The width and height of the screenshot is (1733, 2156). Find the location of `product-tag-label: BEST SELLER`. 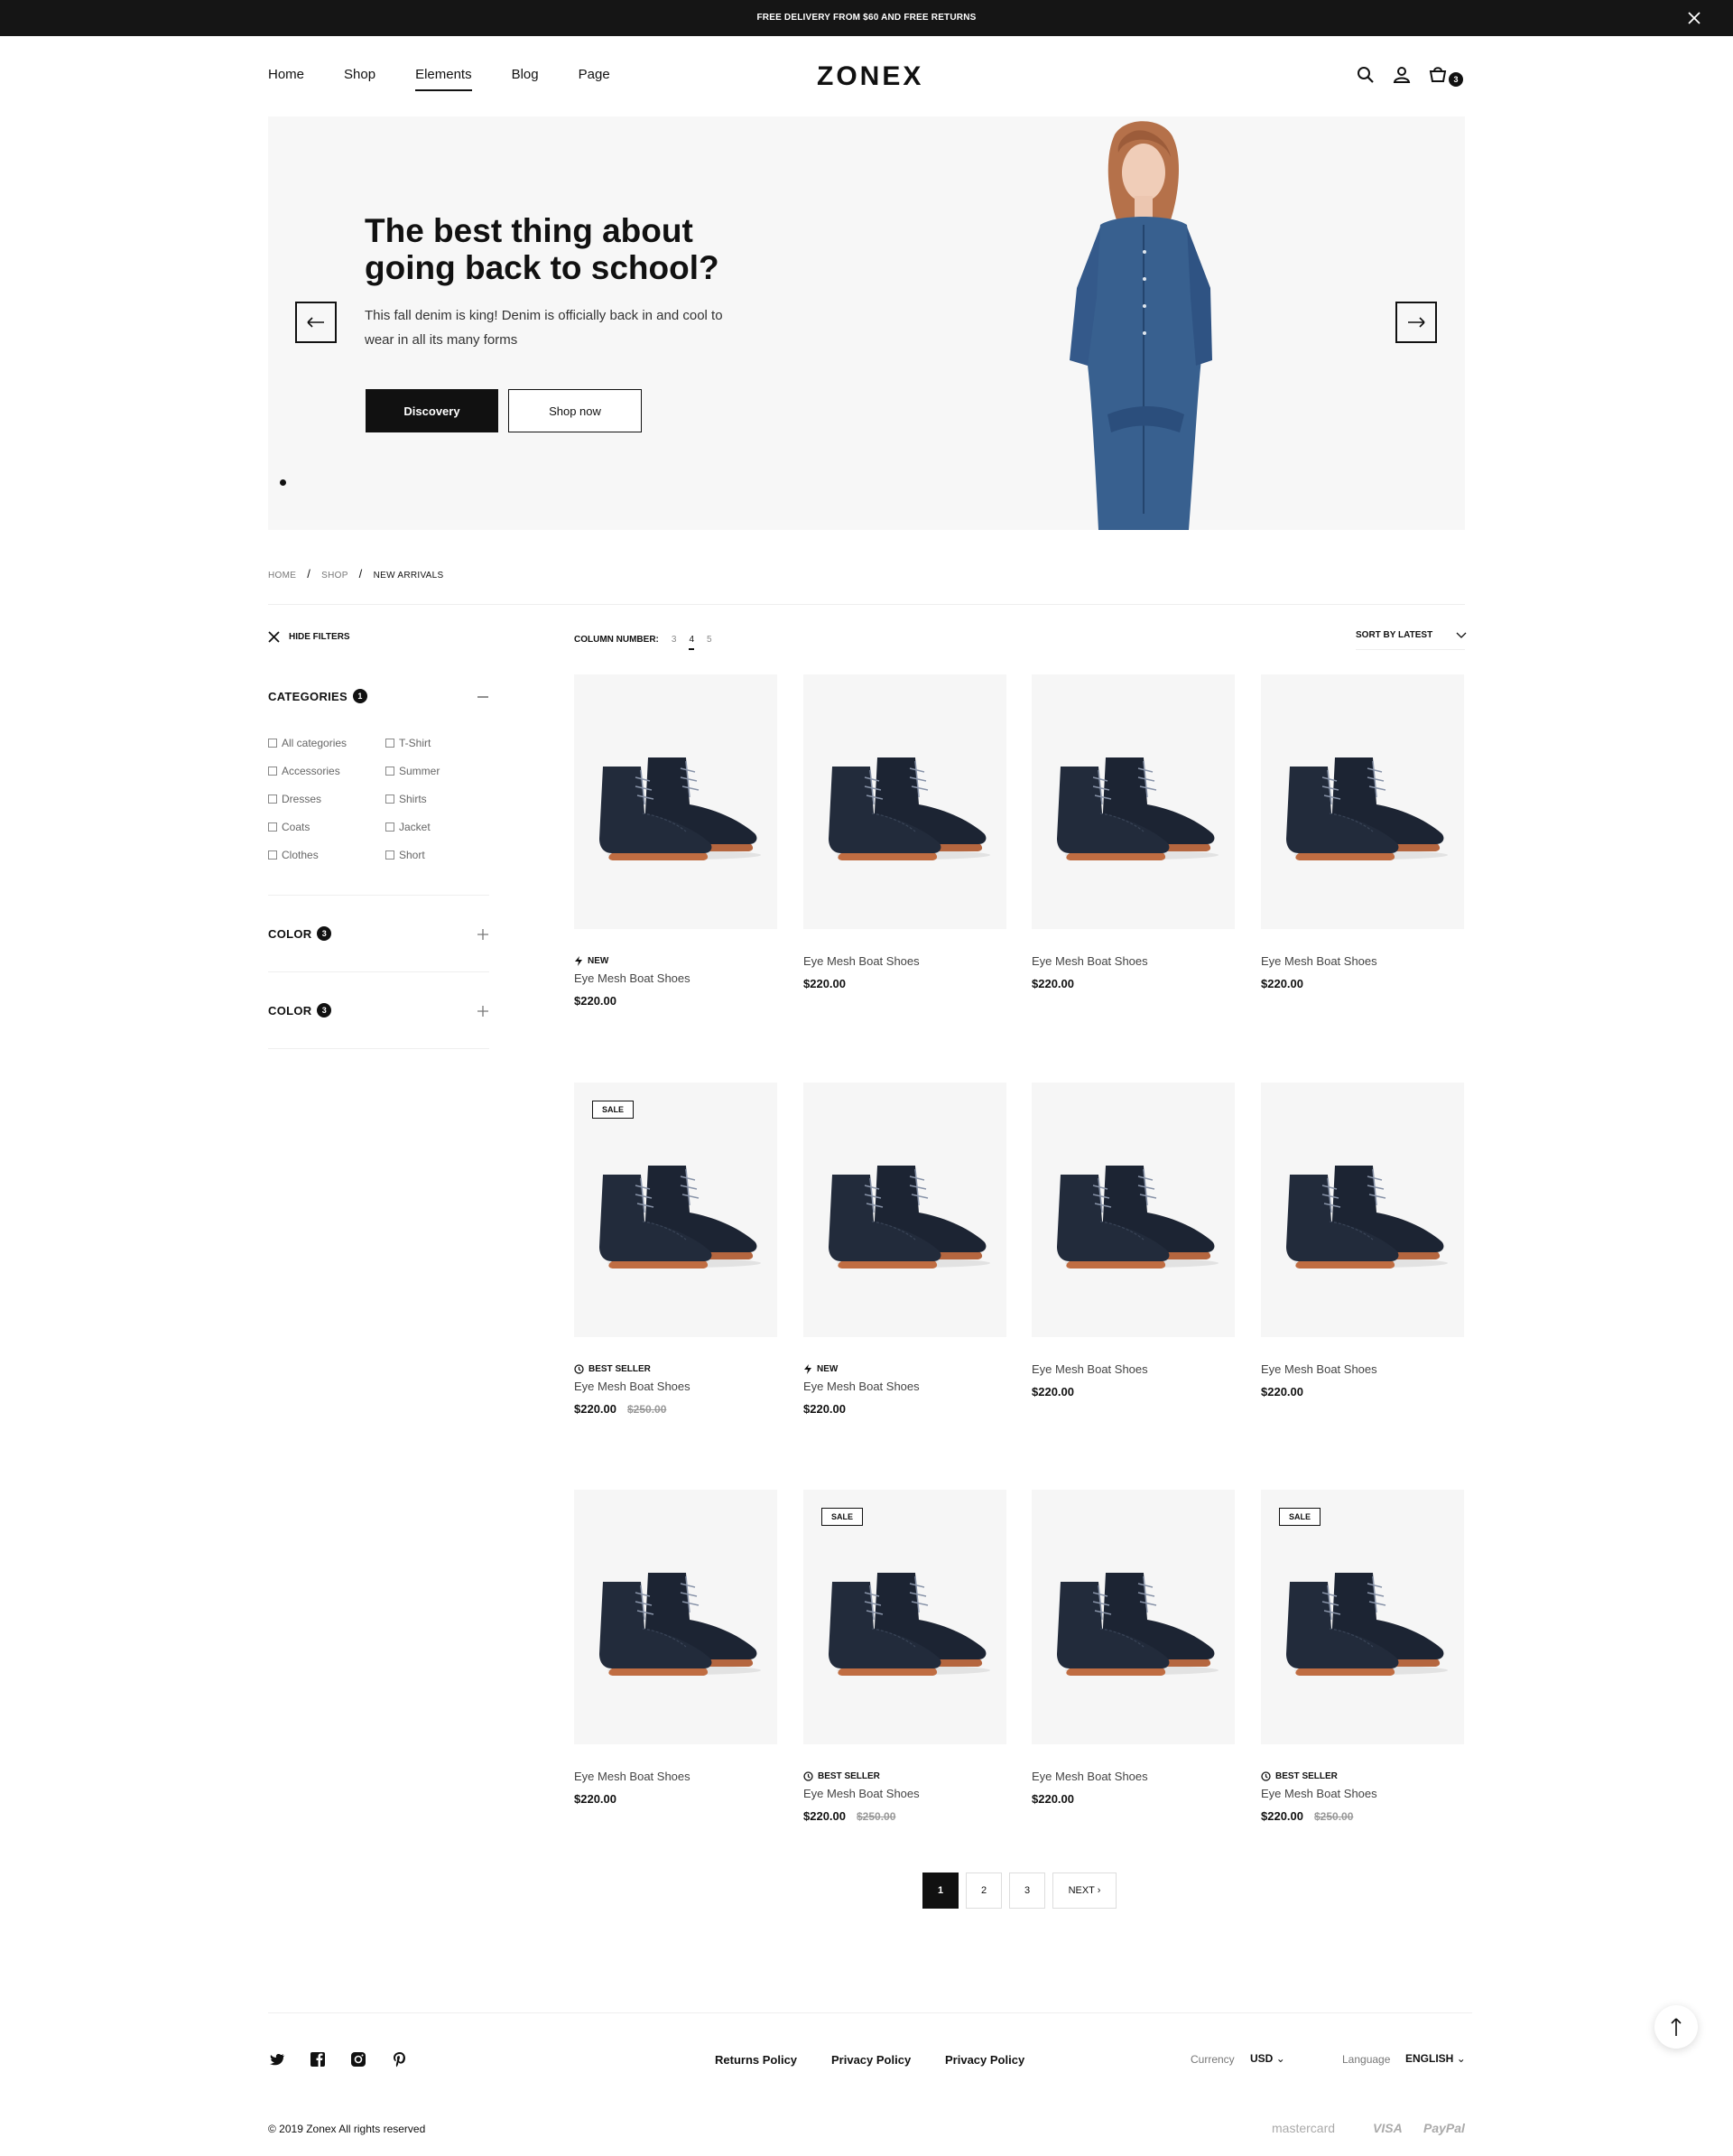

product-tag-label: BEST SELLER is located at coordinates (619, 1369).